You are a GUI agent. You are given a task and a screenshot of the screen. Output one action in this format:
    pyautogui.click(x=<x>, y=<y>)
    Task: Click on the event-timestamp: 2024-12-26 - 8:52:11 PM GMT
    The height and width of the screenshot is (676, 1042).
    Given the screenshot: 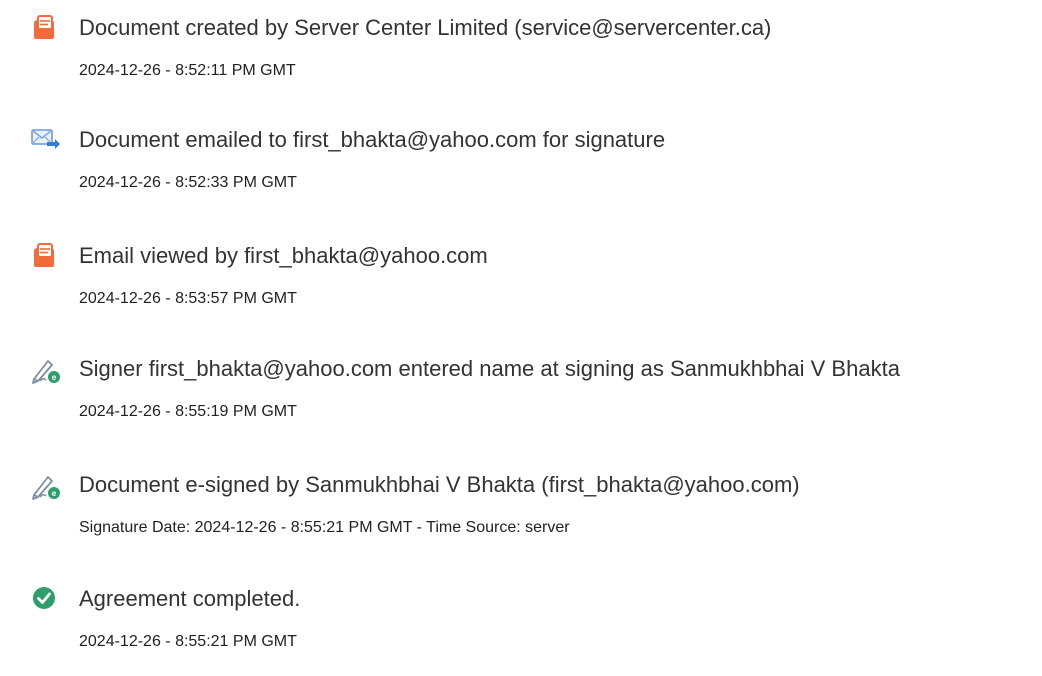 What is the action you would take?
    pyautogui.click(x=187, y=70)
    